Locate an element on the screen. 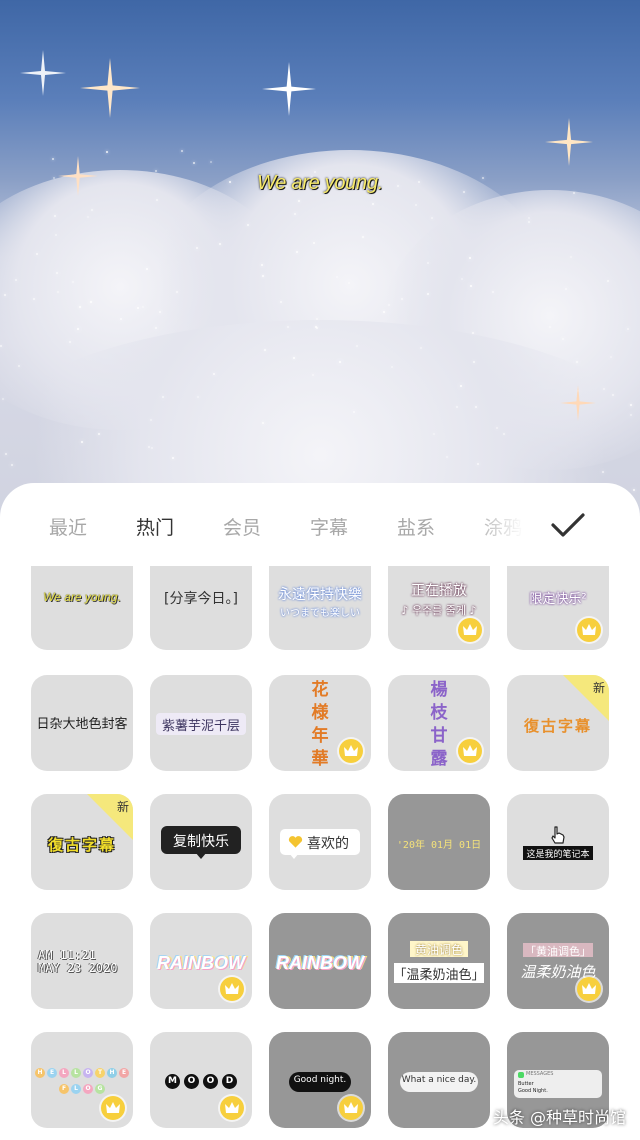 The height and width of the screenshot is (1140, 640). letter-dot: M is located at coordinates (172, 1081).